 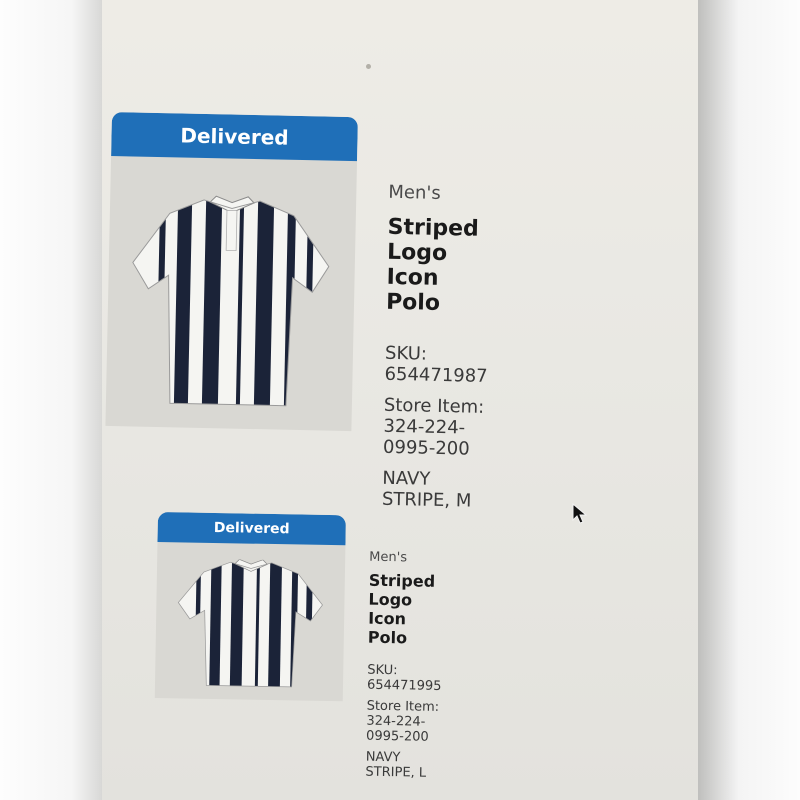 I want to click on product-sku: SKU: 654471987, so click(x=436, y=364).